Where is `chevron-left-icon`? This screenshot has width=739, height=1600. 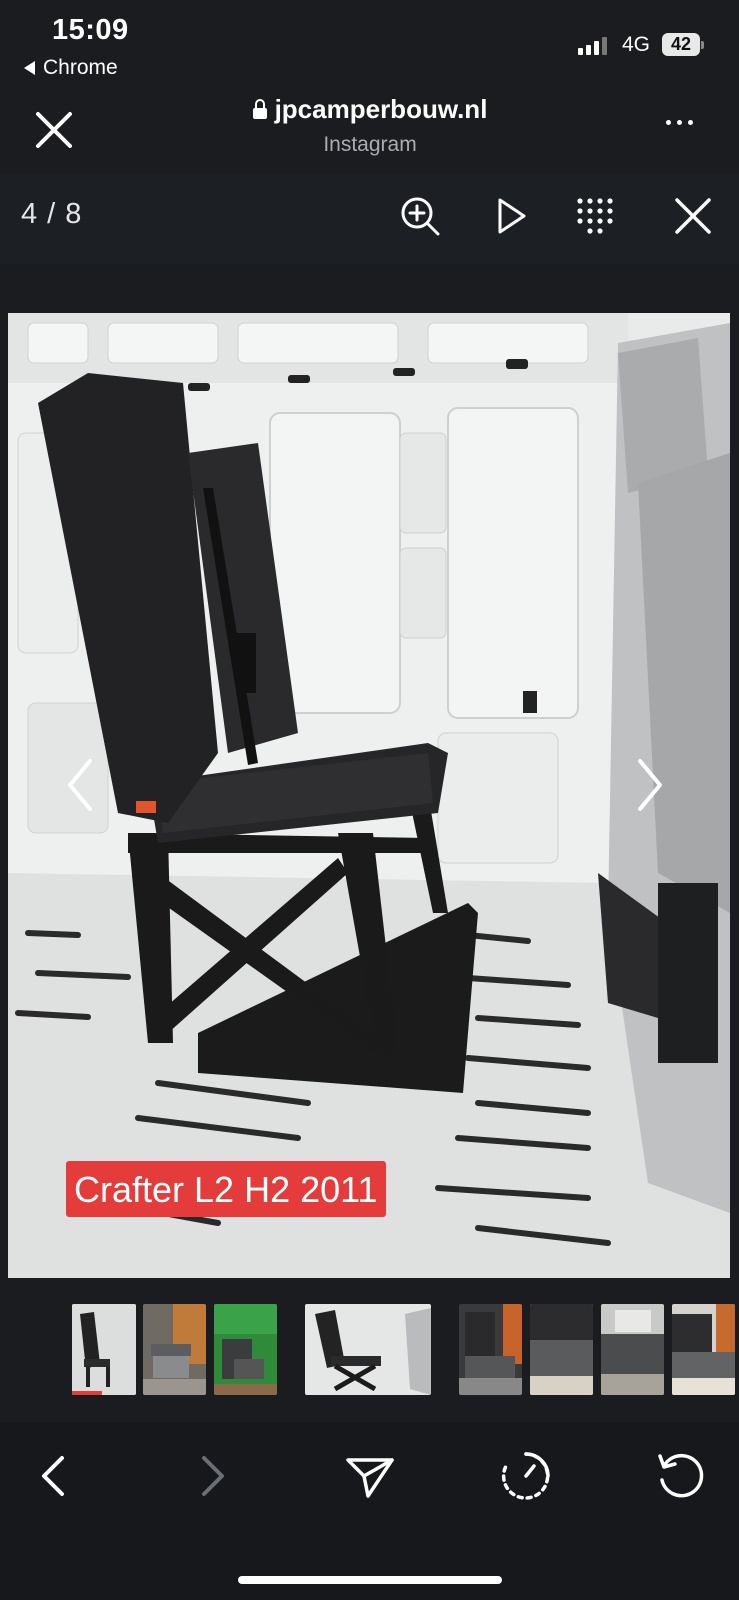 chevron-left-icon is located at coordinates (80, 785).